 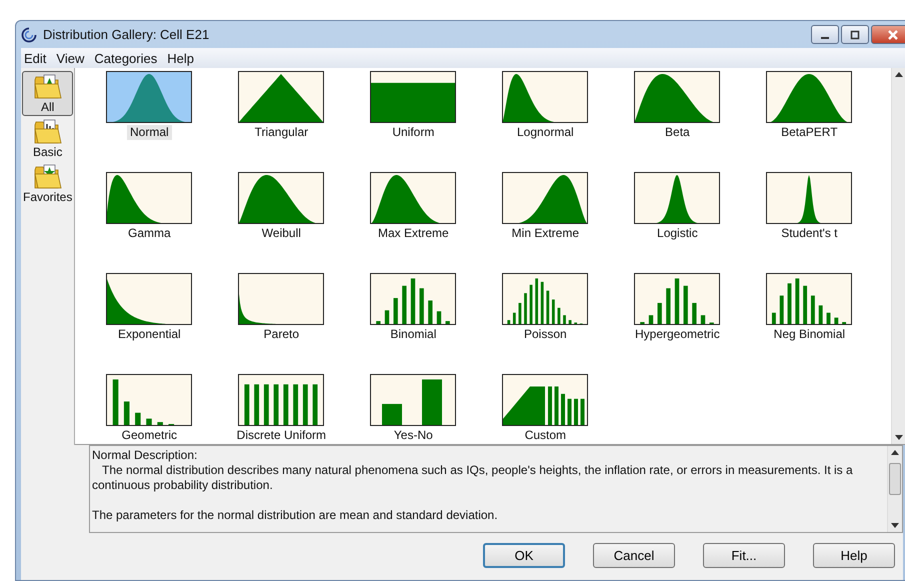 I want to click on distribution-item: Uniform, so click(x=413, y=121).